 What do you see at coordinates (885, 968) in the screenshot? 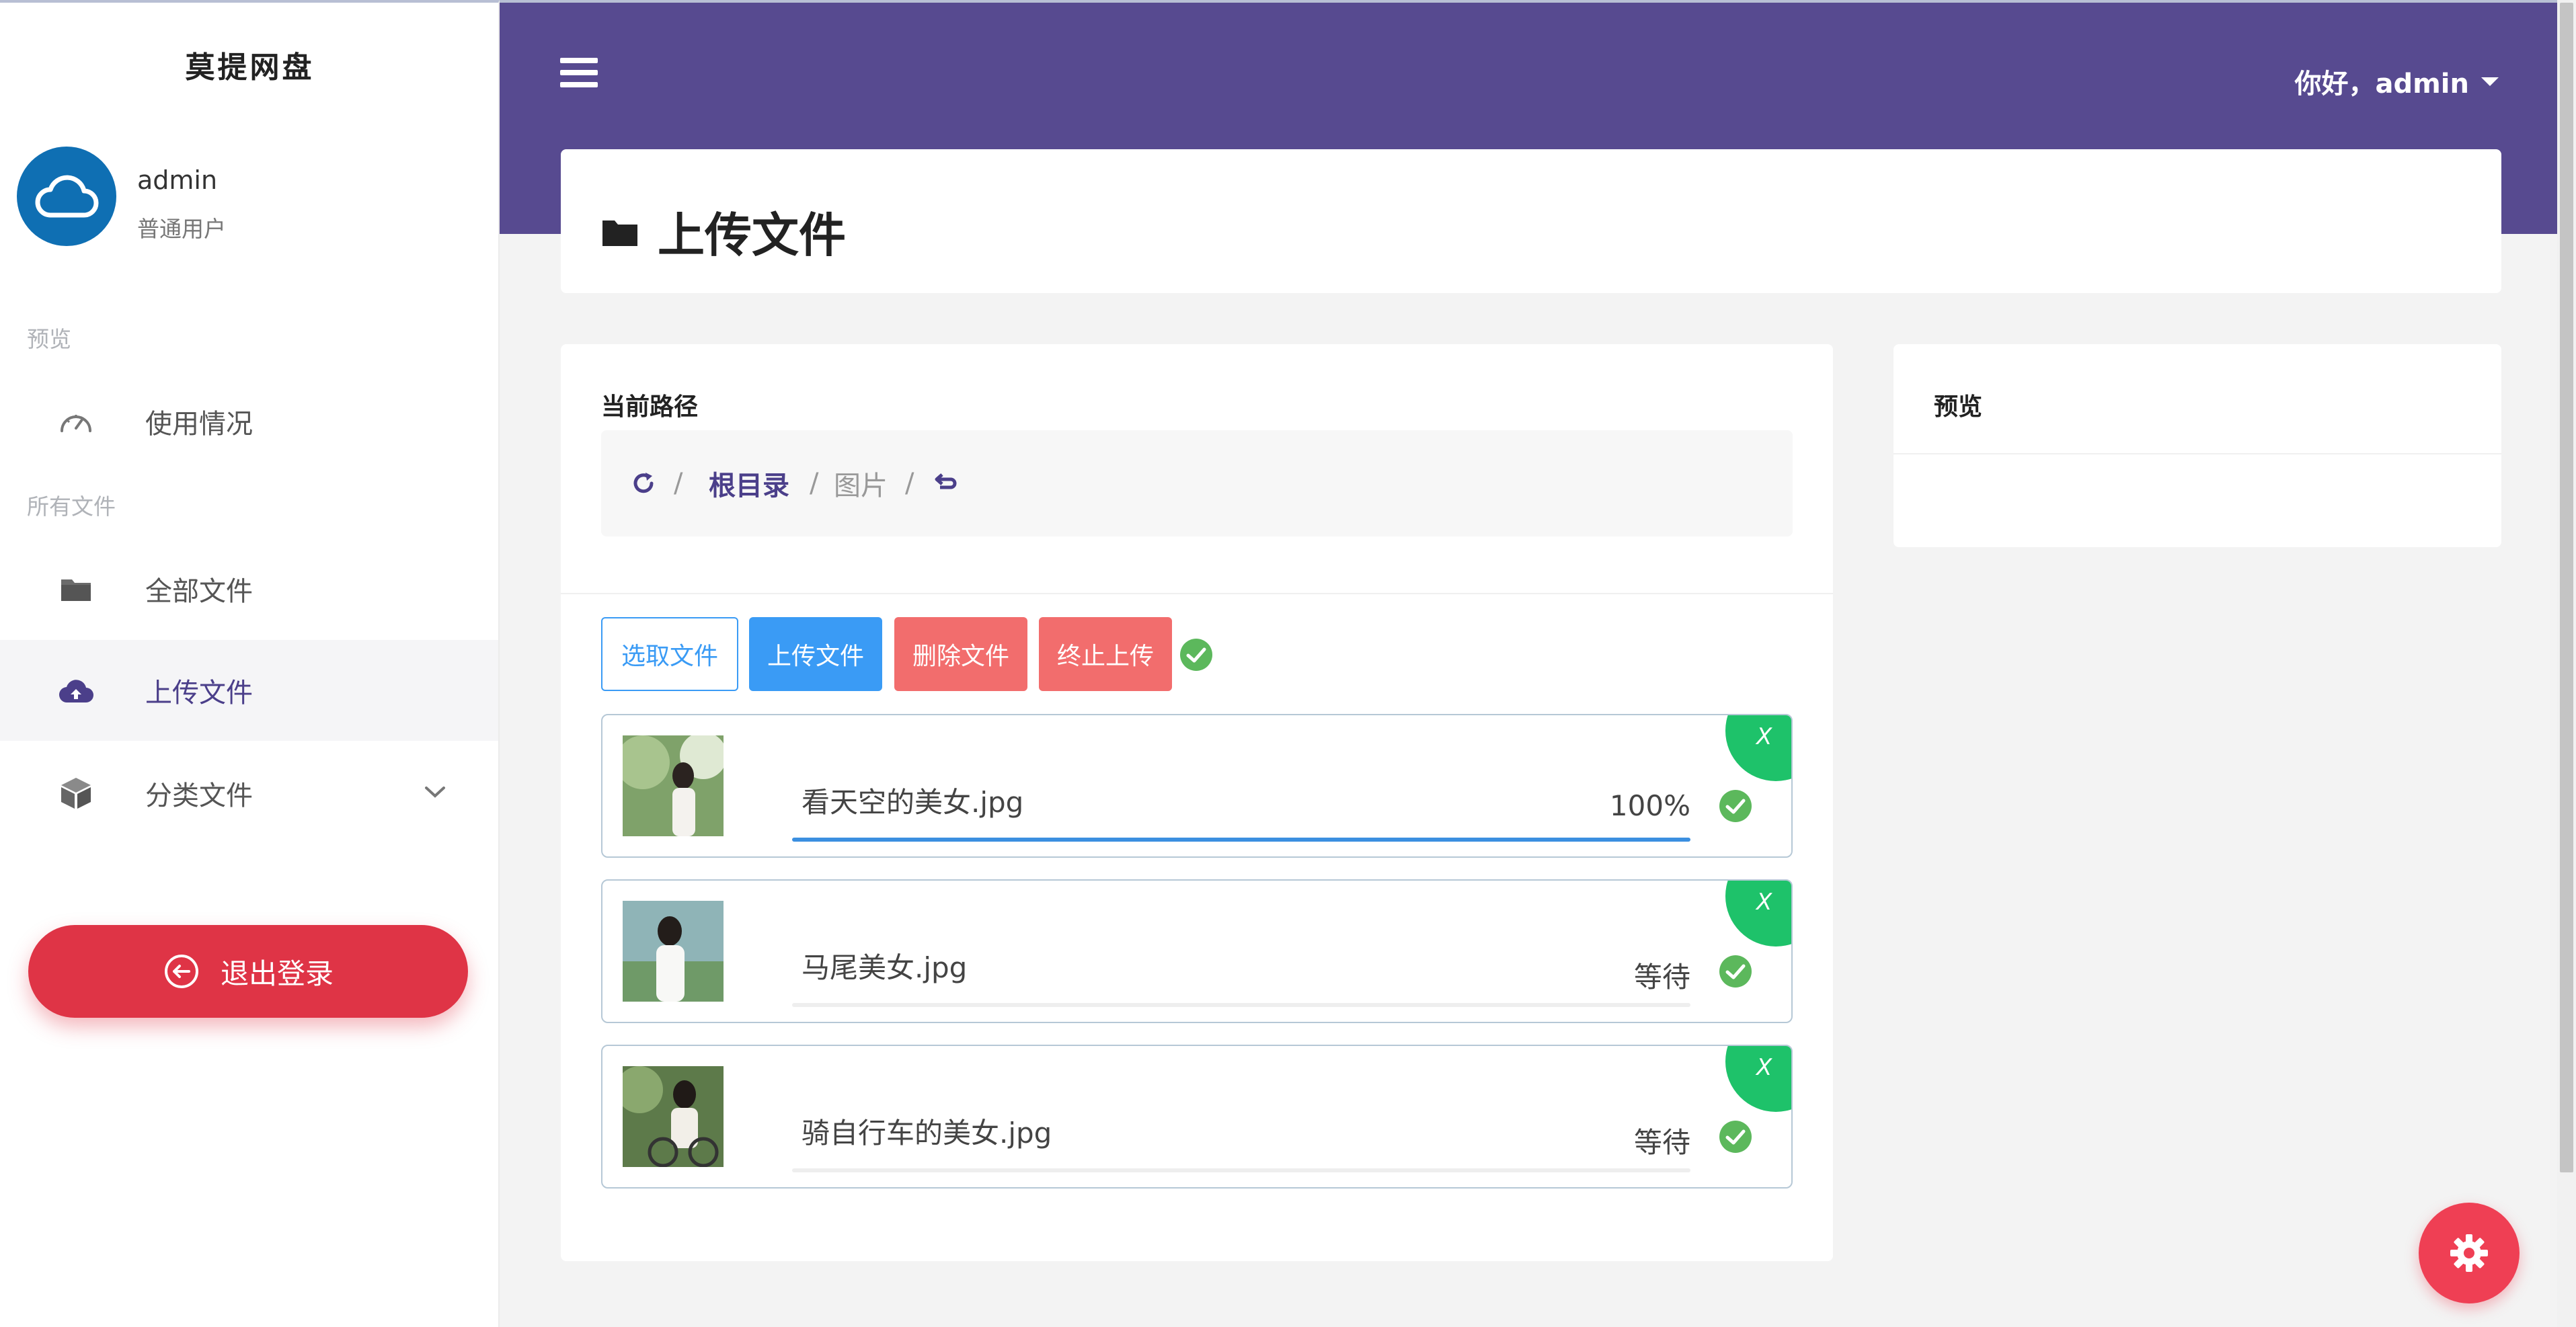
I see `file-name: 马尾美女.jpg` at bounding box center [885, 968].